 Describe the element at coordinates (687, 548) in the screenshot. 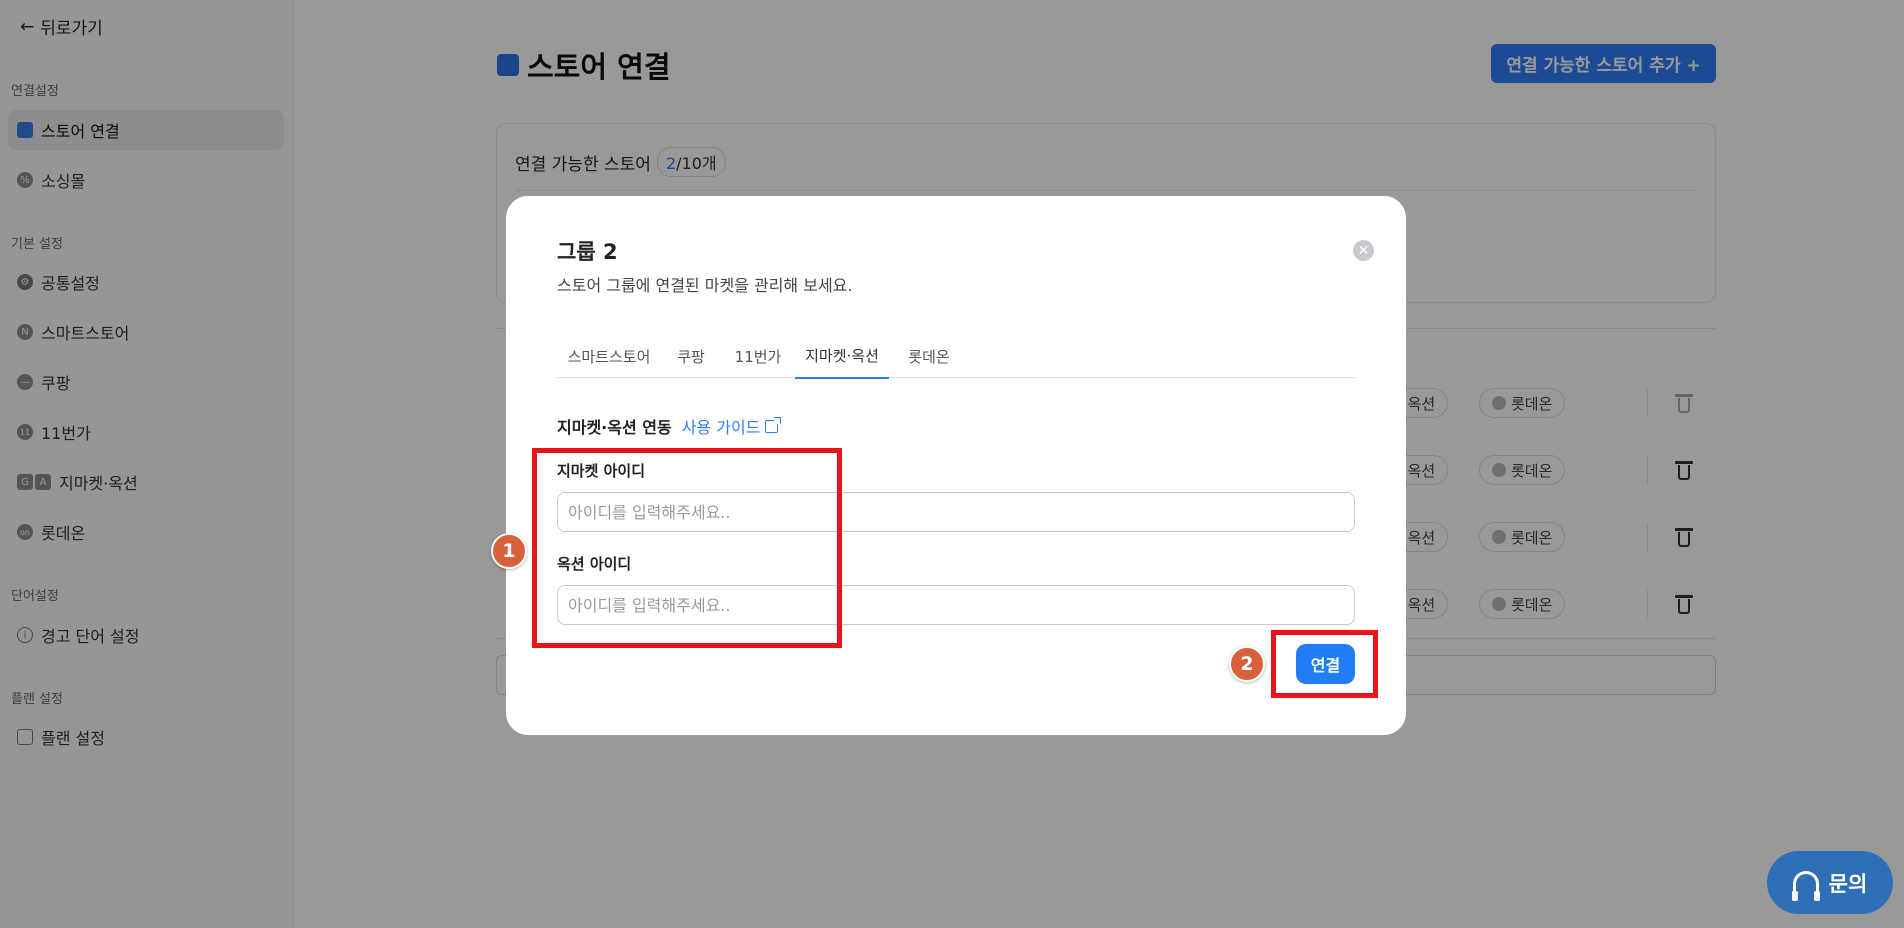

I see `highlight-box-id-fields` at that location.